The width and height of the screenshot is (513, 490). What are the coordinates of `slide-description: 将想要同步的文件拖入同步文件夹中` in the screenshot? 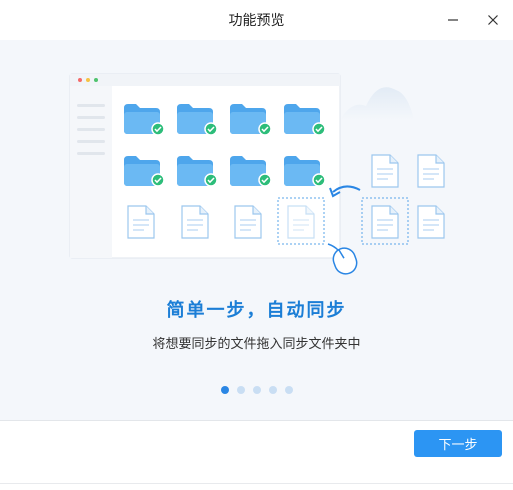 It's located at (256, 344).